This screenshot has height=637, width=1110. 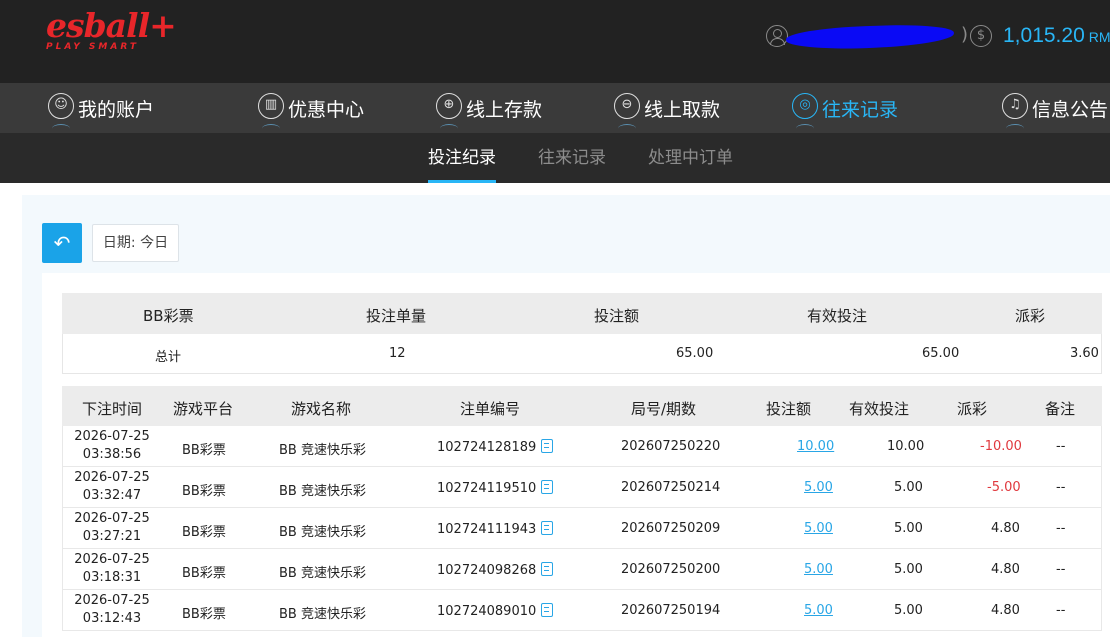 I want to click on col-bet-id: 注单编号, so click(x=490, y=409).